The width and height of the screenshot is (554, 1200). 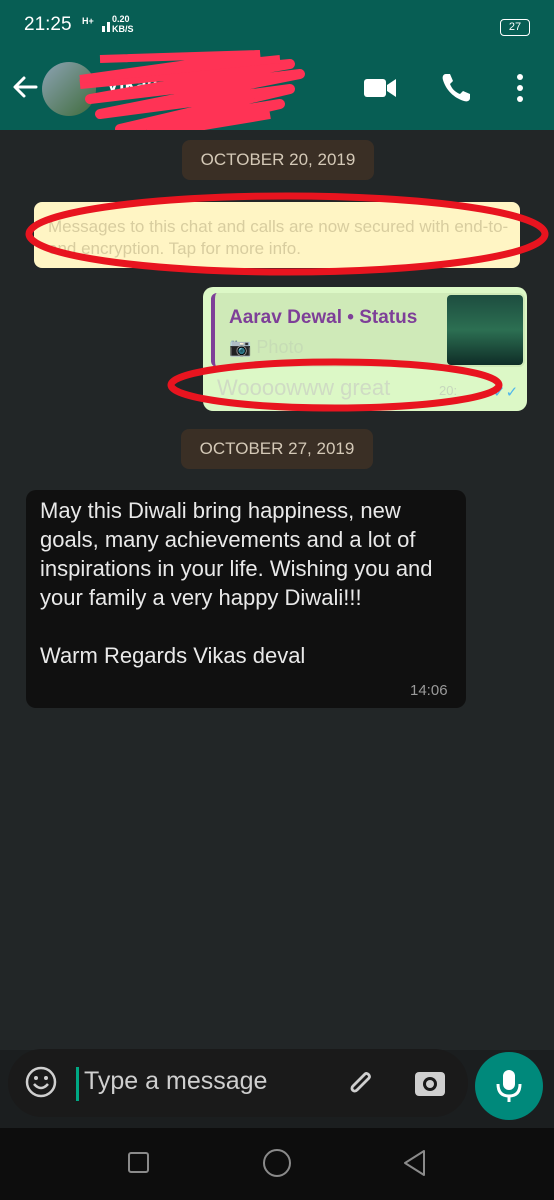 I want to click on recent-apps-icon, so click(x=139, y=1163).